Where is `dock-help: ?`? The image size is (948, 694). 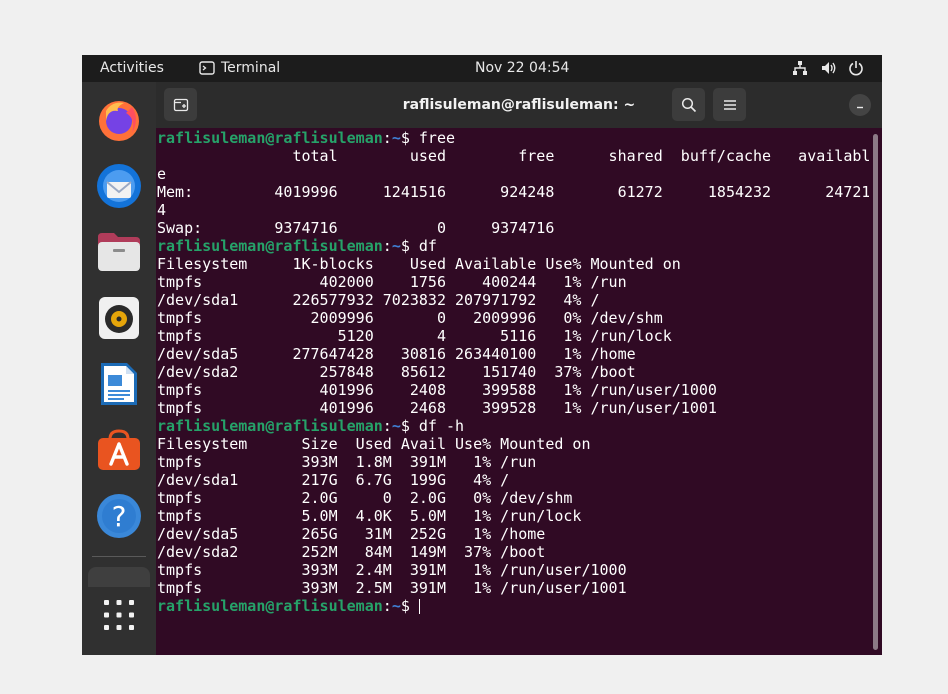
dock-help: ? is located at coordinates (119, 516).